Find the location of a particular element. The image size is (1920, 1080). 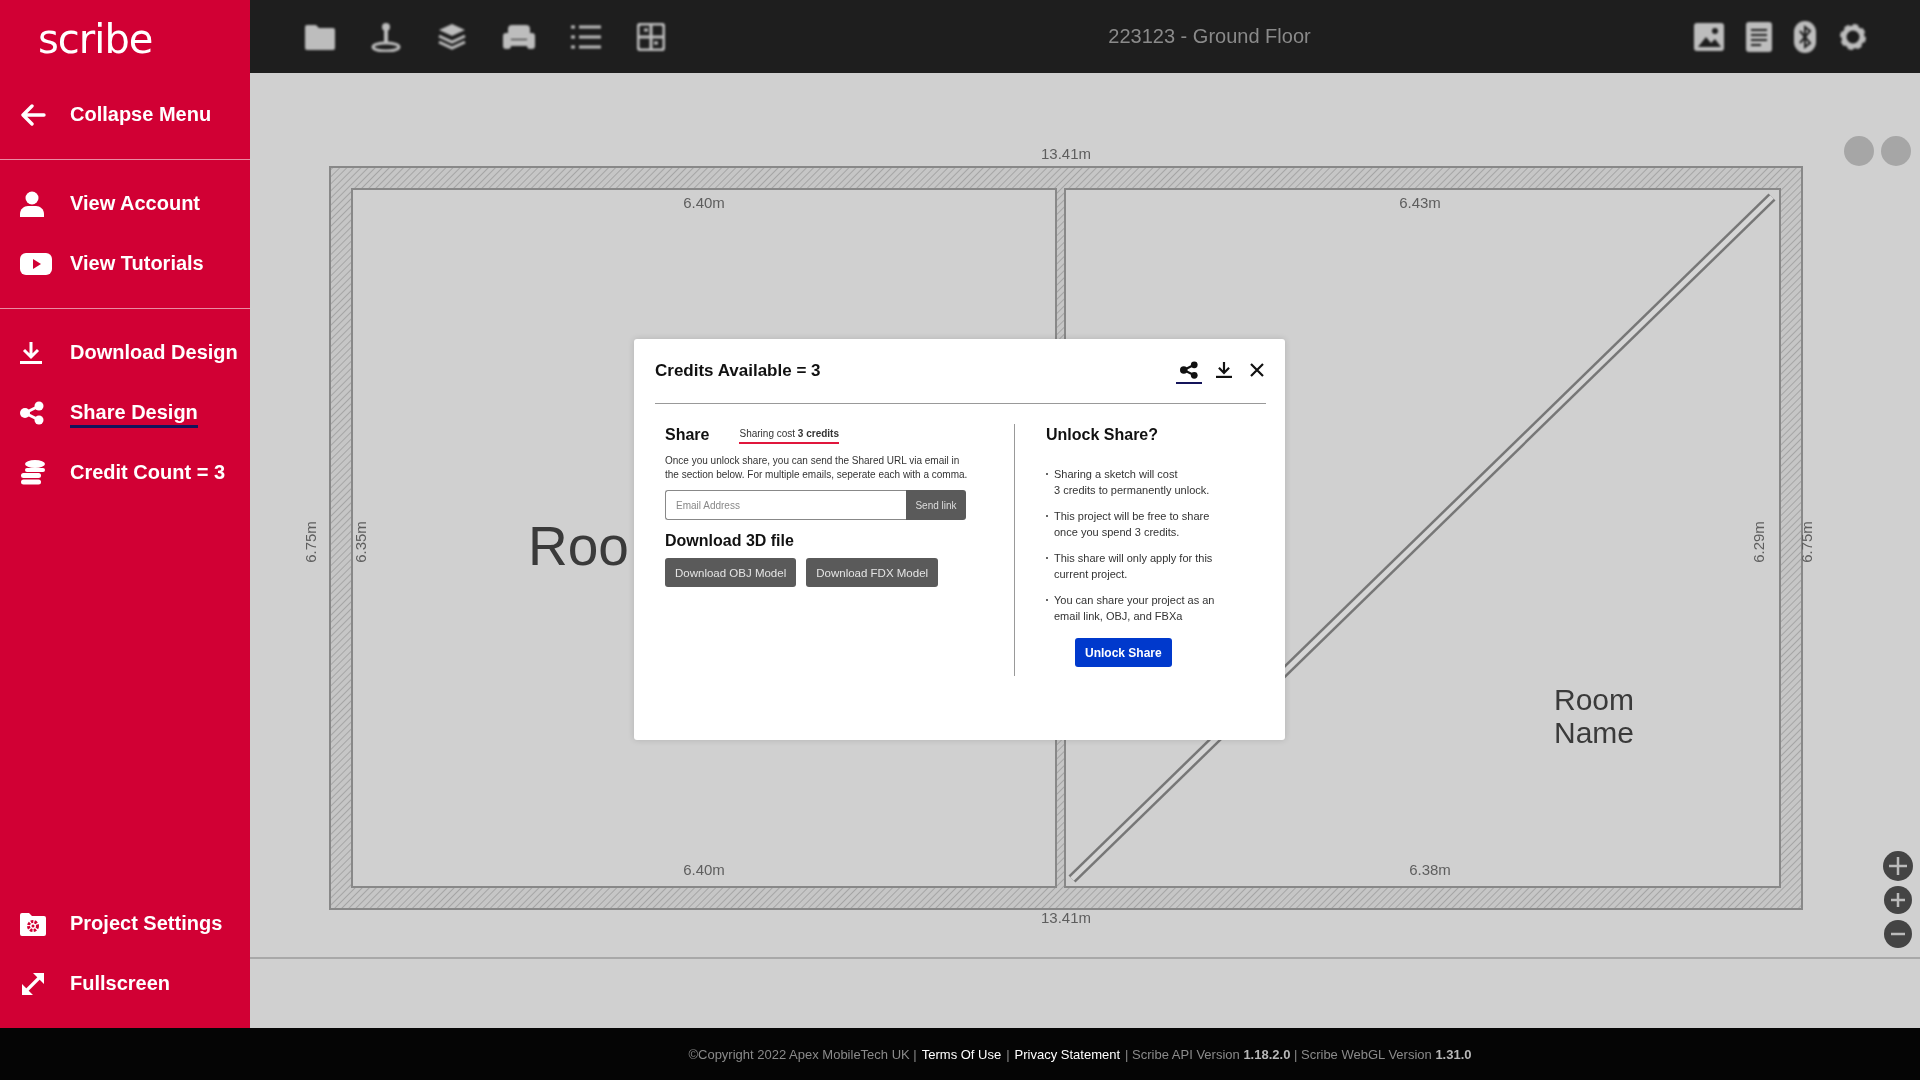

menu-item: View Account is located at coordinates (135, 204).